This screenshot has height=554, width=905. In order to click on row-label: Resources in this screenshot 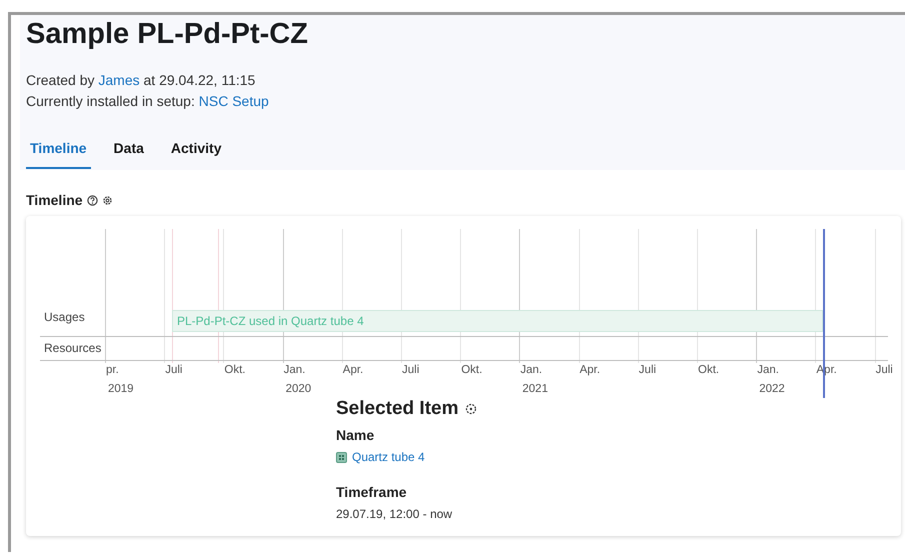, I will do `click(73, 348)`.